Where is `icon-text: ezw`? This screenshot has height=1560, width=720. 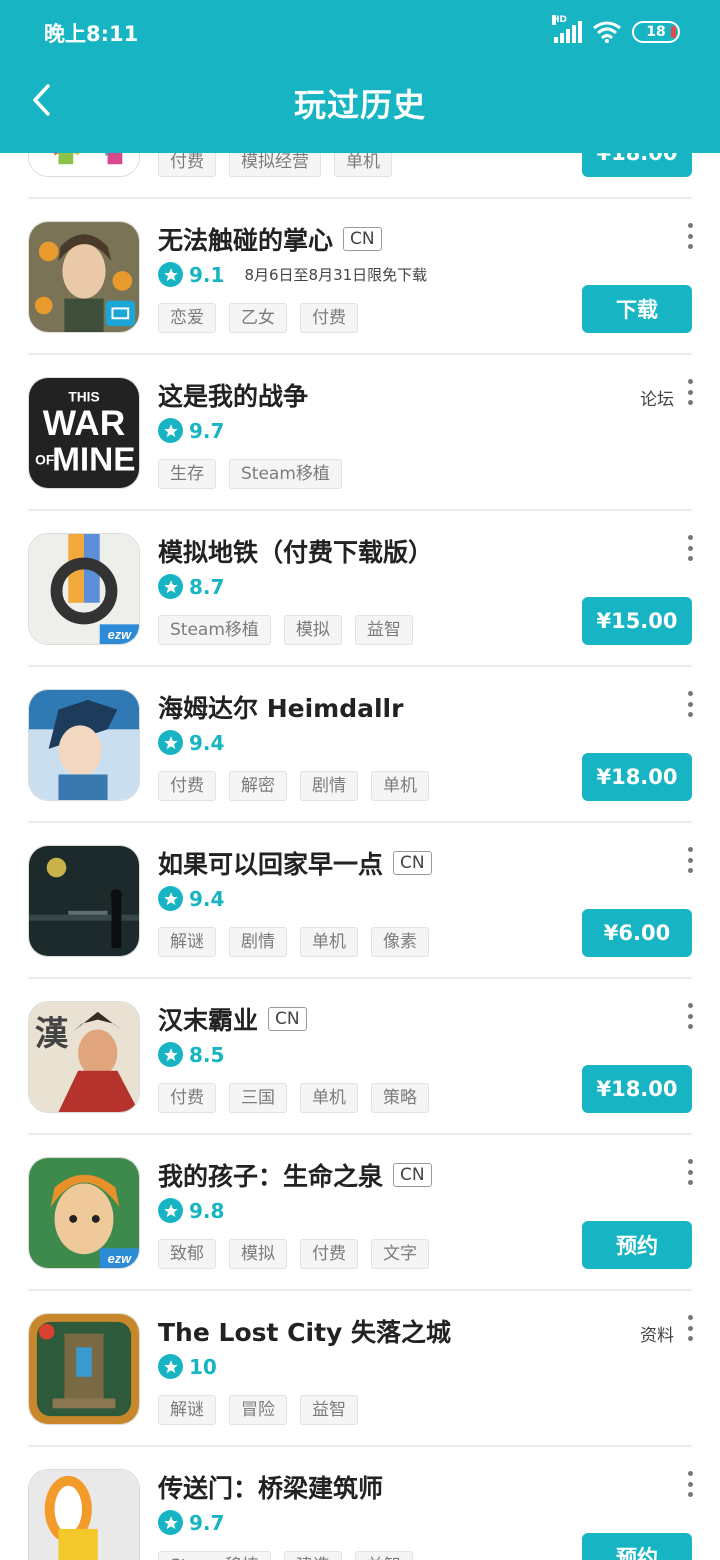
icon-text: ezw is located at coordinates (120, 1258).